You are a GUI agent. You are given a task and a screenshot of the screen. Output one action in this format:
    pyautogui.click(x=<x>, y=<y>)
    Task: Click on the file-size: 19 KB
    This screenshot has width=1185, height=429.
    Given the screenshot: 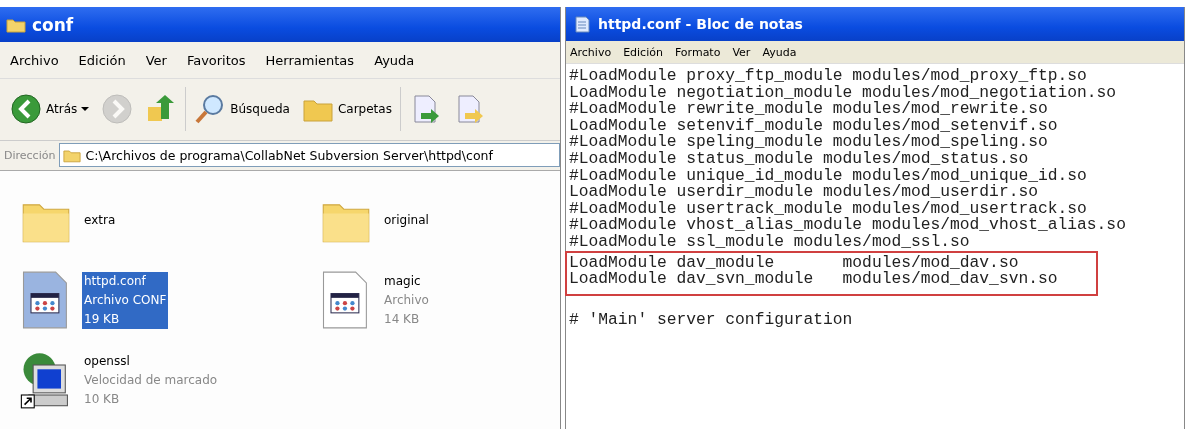 What is the action you would take?
    pyautogui.click(x=102, y=319)
    